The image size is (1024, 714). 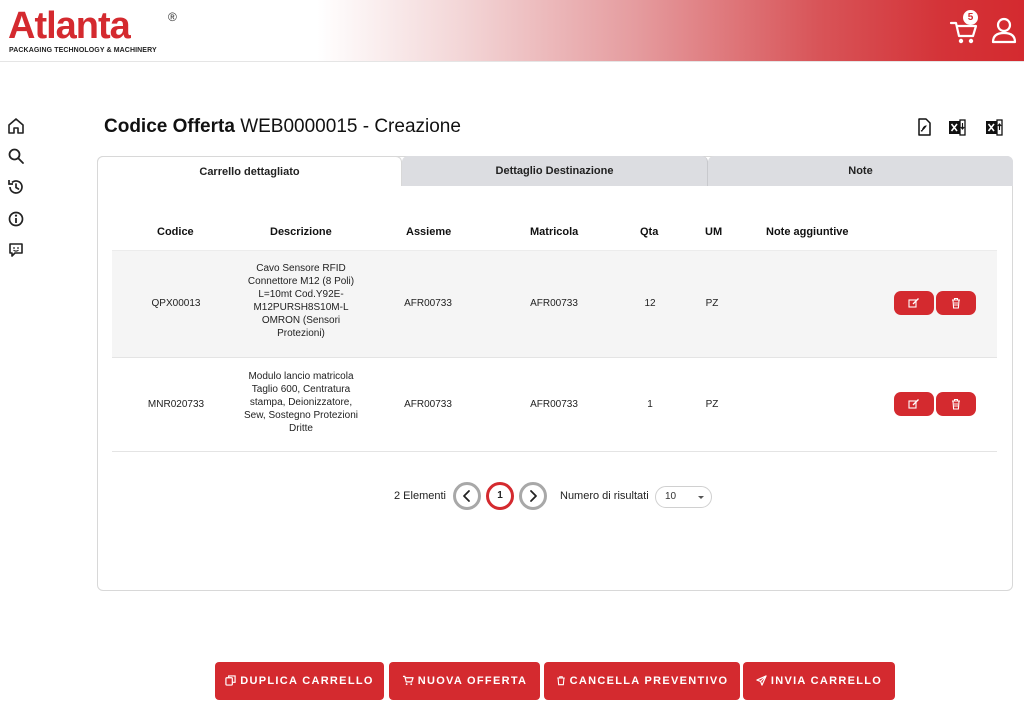 What do you see at coordinates (301, 376) in the screenshot?
I see `descrizione-line: Modulo lancio matricola` at bounding box center [301, 376].